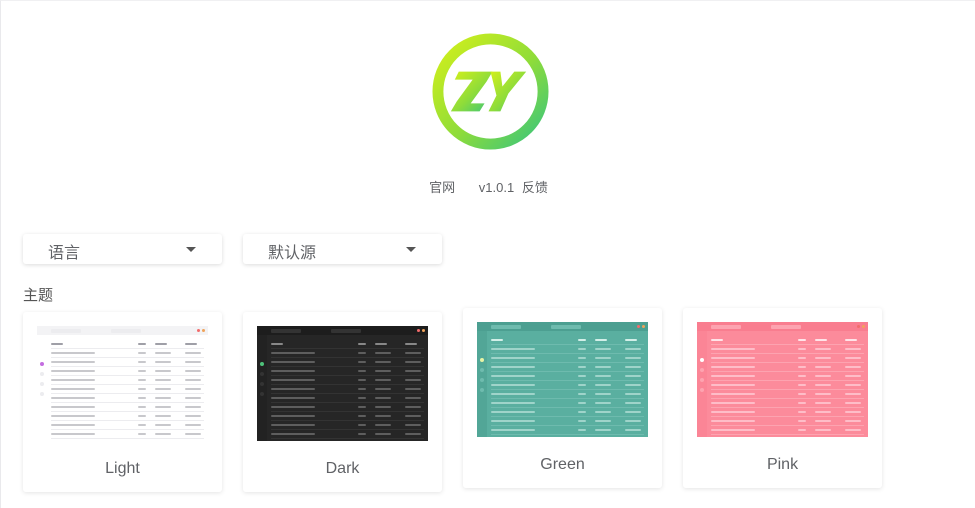 Image resolution: width=975 pixels, height=508 pixels. I want to click on theme-preview-dark, so click(342, 383).